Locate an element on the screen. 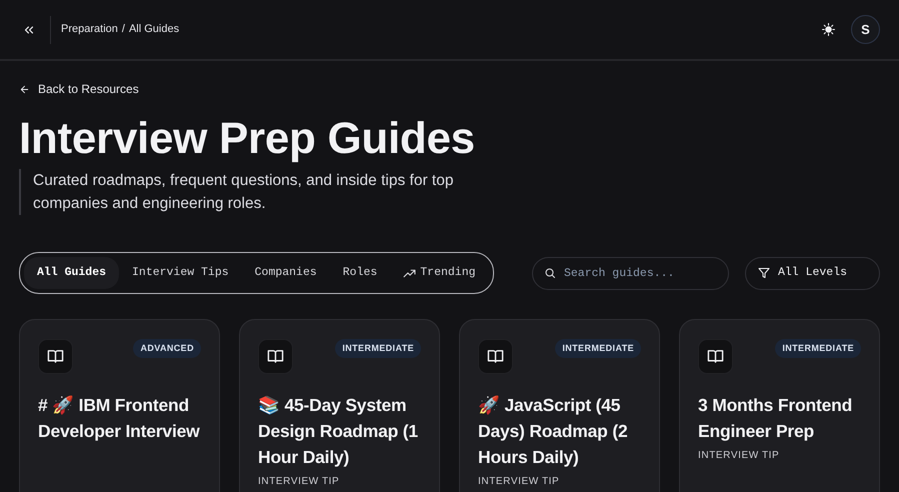 Image resolution: width=899 pixels, height=492 pixels. search-icon is located at coordinates (550, 272).